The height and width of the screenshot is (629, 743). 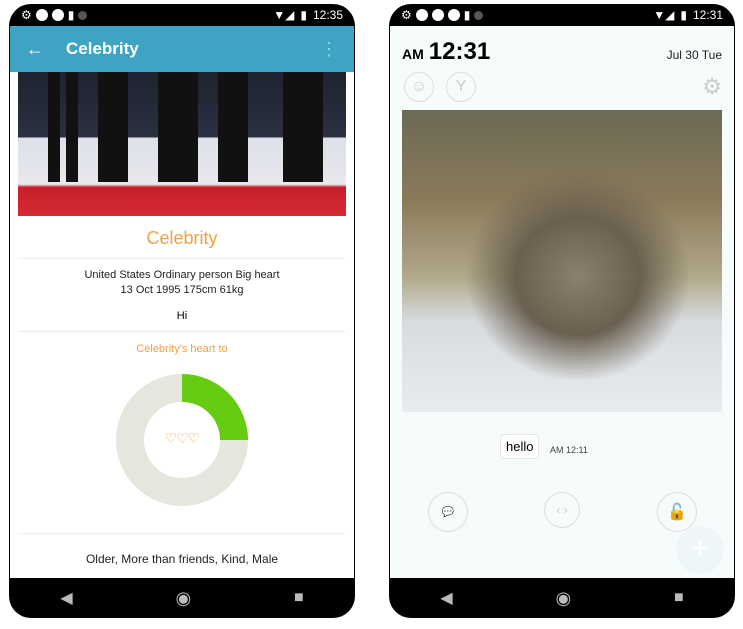 What do you see at coordinates (182, 237) in the screenshot?
I see `celebrity-name: Celebrity` at bounding box center [182, 237].